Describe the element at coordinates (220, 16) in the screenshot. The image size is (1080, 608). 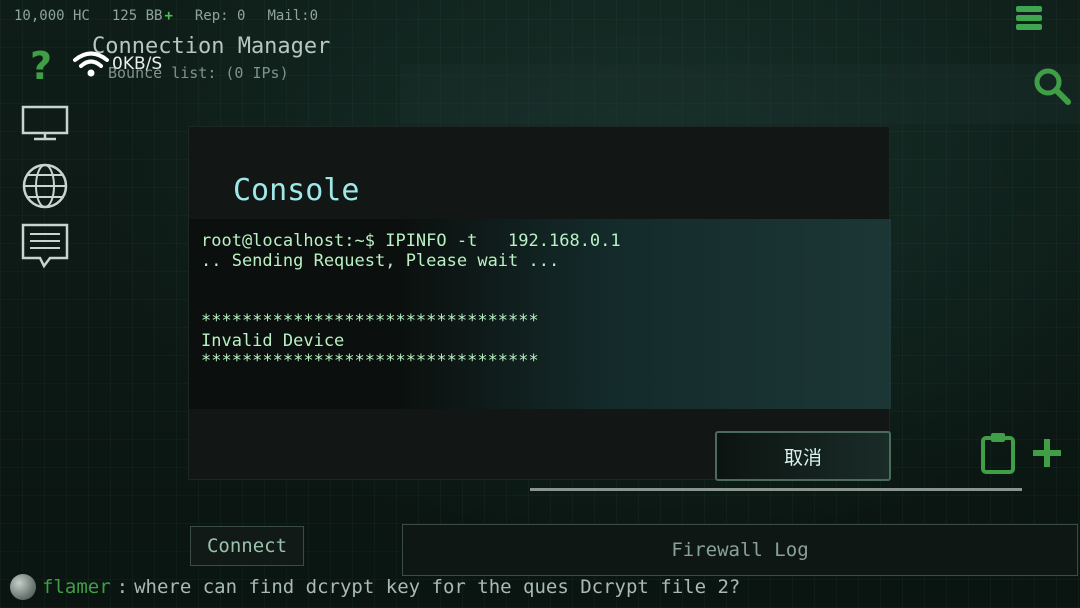
I see `reputation: Rep: 0` at that location.